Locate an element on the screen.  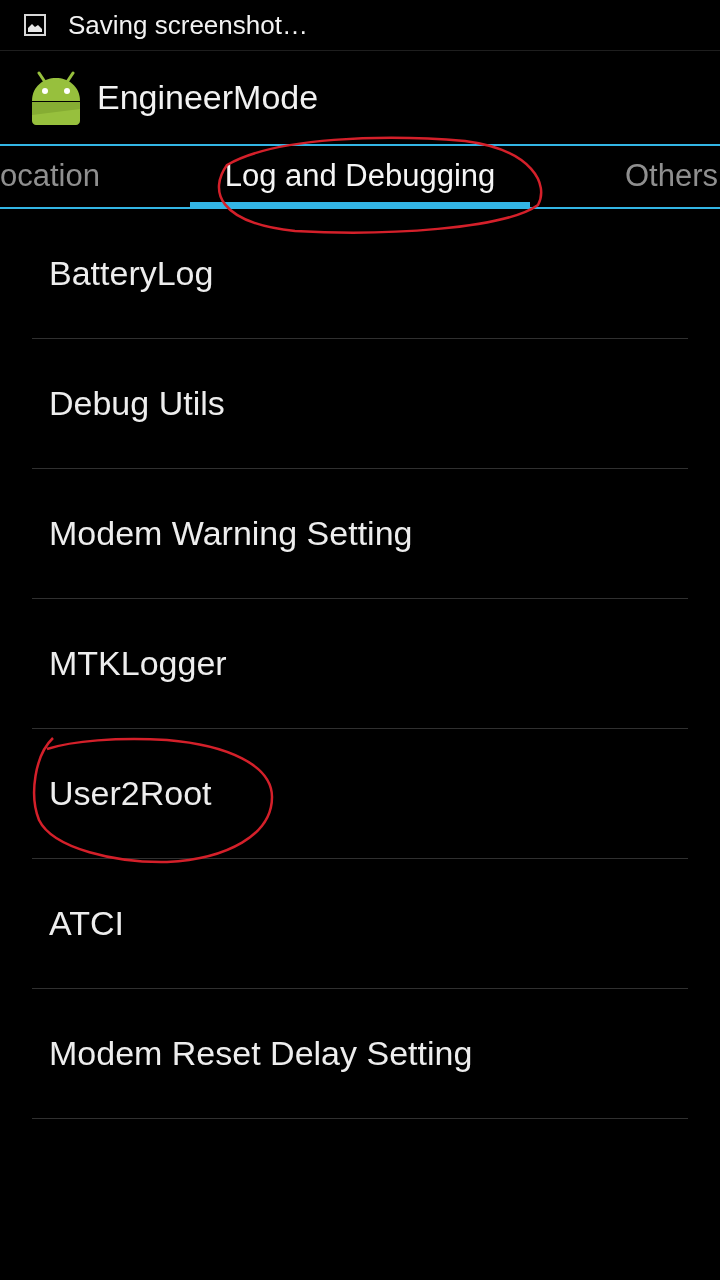
tab: ocation is located at coordinates (95, 176).